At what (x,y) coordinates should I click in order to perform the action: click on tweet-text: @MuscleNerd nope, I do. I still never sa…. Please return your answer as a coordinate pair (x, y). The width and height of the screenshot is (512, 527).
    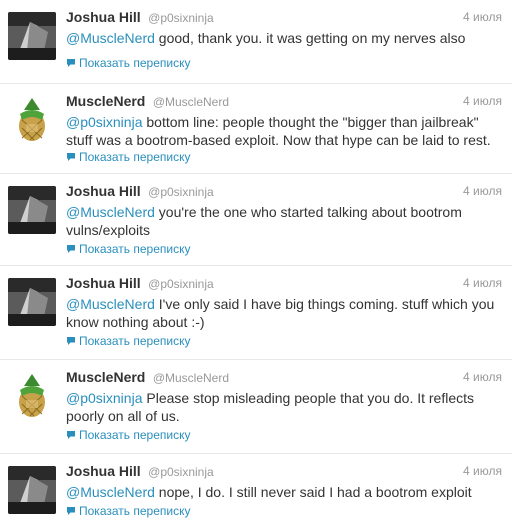
    Looking at the image, I should click on (285, 492).